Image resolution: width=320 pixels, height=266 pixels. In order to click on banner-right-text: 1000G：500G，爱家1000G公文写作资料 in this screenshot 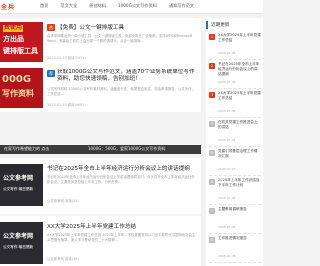, I will do `click(127, 148)`.